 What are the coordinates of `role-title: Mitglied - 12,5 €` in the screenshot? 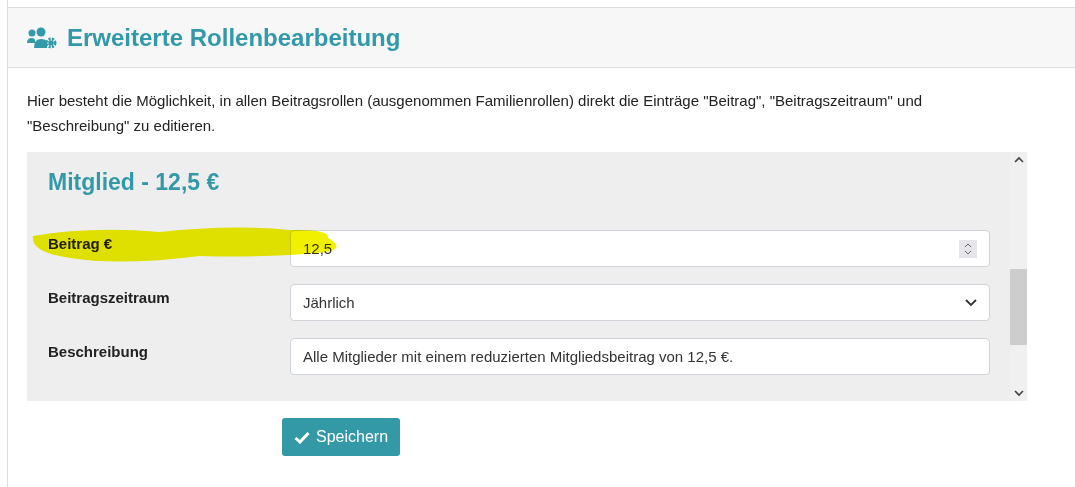 It's located at (134, 182).